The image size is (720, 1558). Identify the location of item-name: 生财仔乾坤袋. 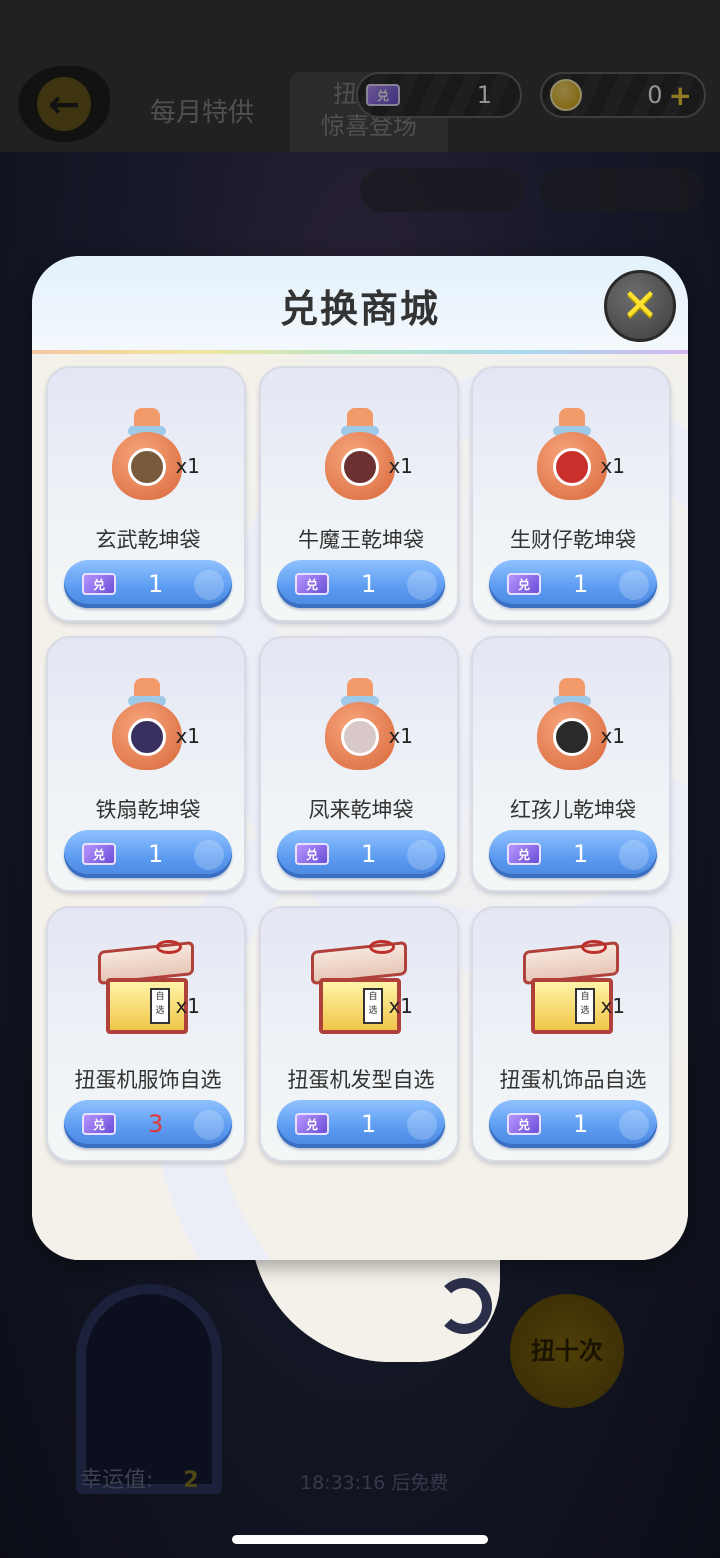
(573, 540).